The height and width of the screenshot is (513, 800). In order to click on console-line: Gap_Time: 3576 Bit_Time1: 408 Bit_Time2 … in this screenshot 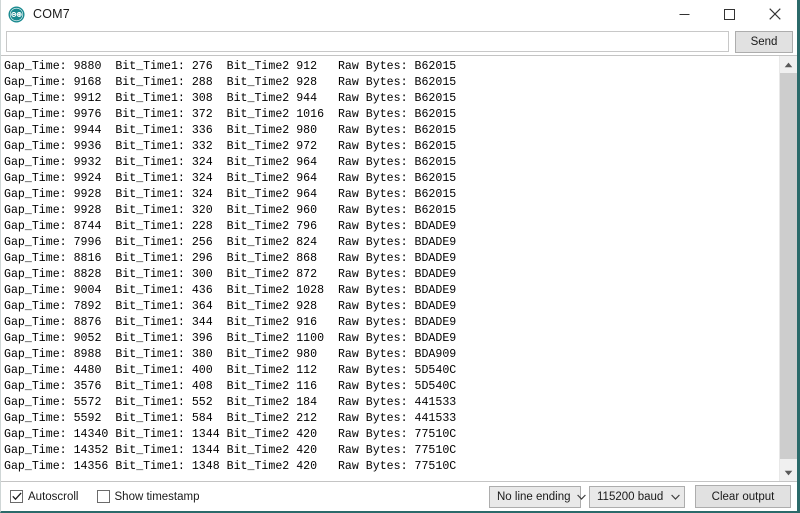, I will do `click(230, 386)`.